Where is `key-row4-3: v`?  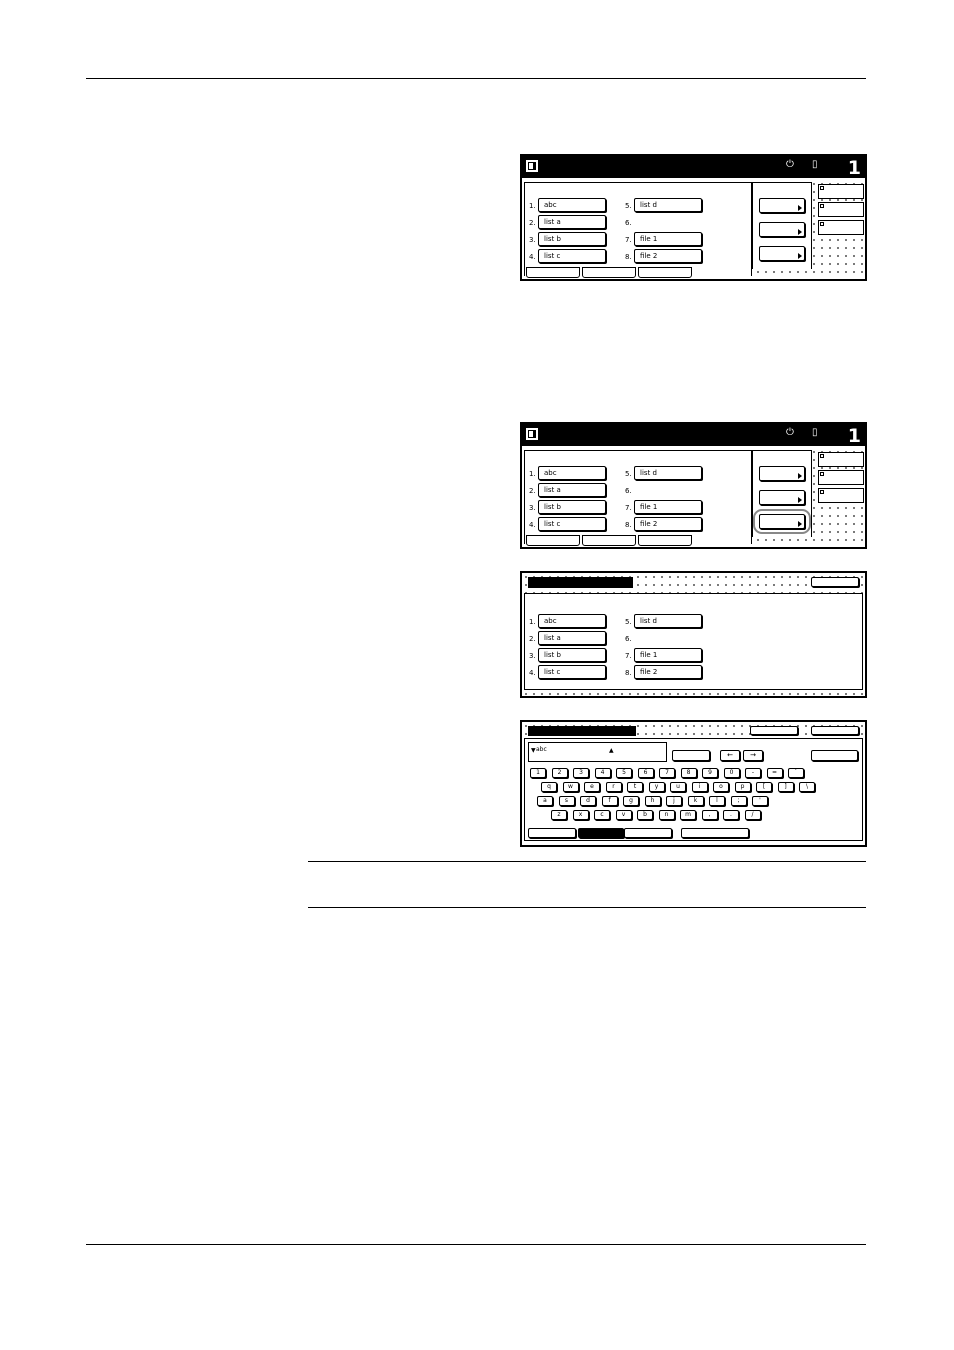 key-row4-3: v is located at coordinates (623, 815).